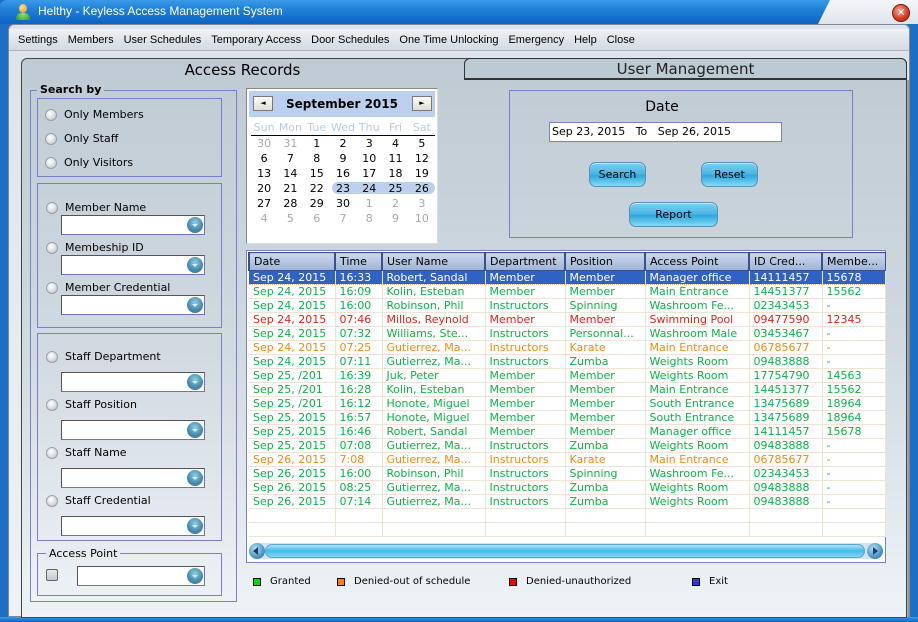  Describe the element at coordinates (141, 576) in the screenshot. I see `access-point-combo` at that location.